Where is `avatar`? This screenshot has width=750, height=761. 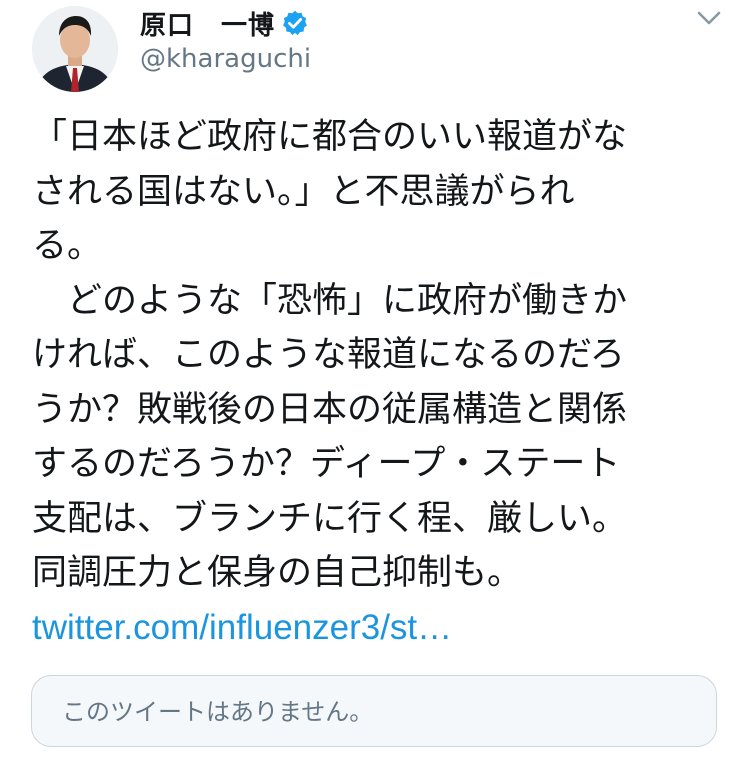
avatar is located at coordinates (75, 49).